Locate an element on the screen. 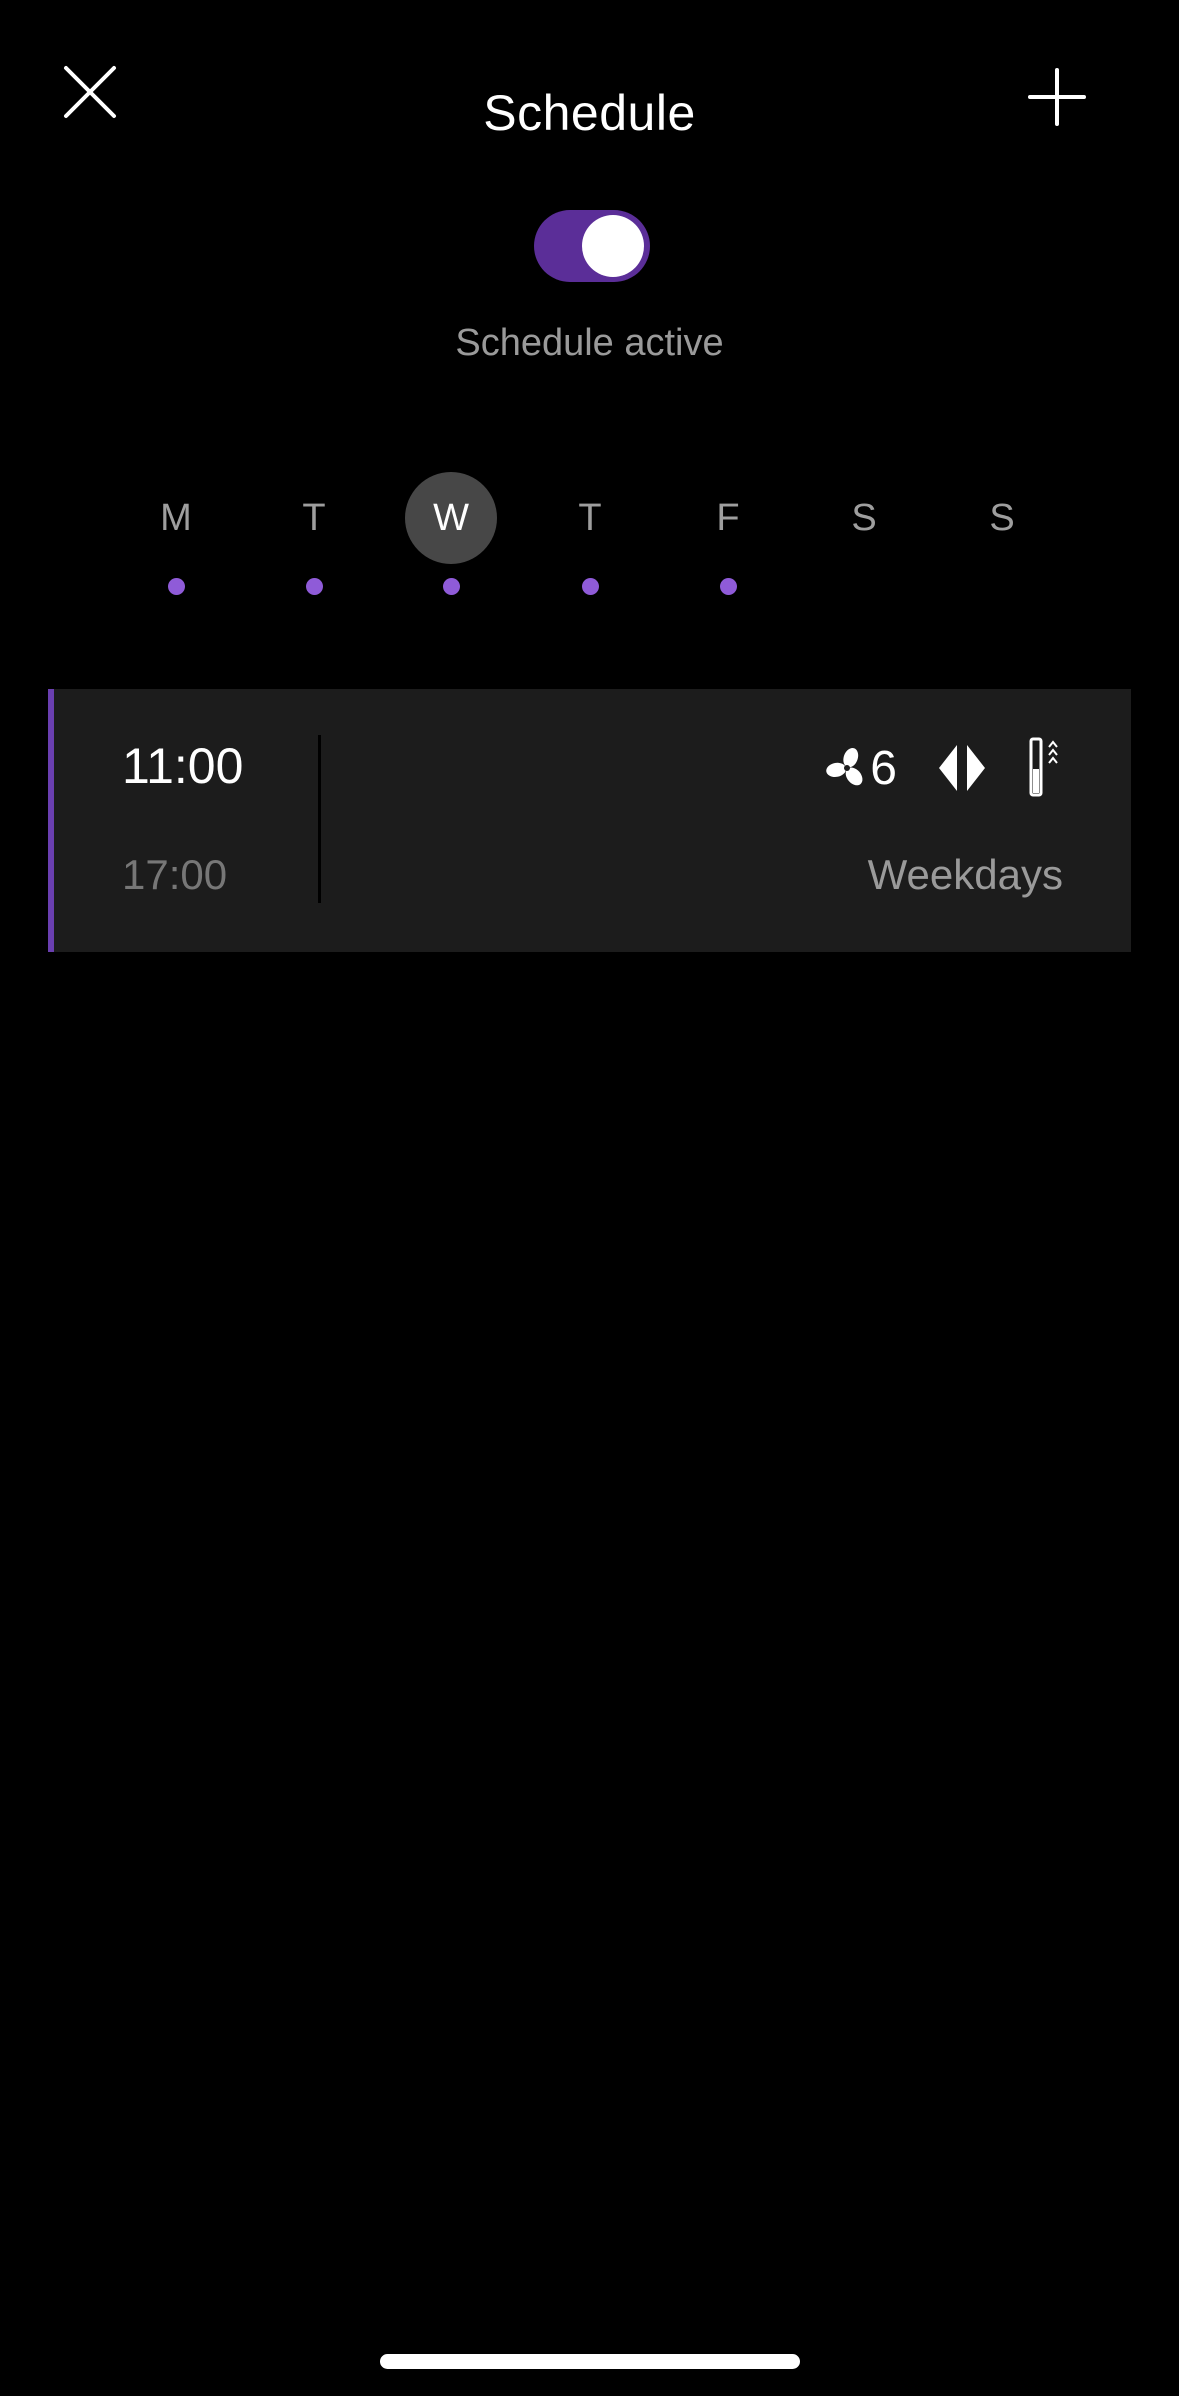 This screenshot has width=1179, height=2396. heat-icon is located at coordinates (1043, 767).